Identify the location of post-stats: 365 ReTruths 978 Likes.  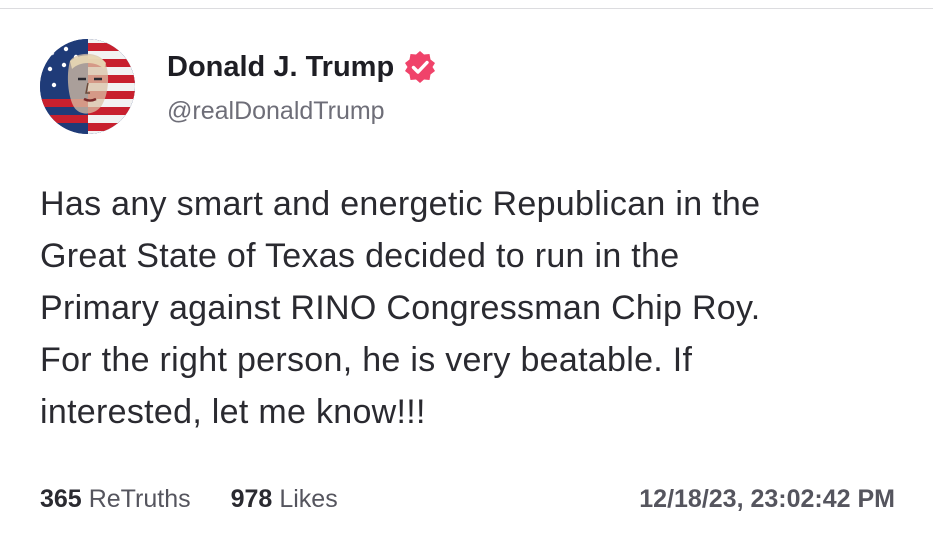
(209, 499).